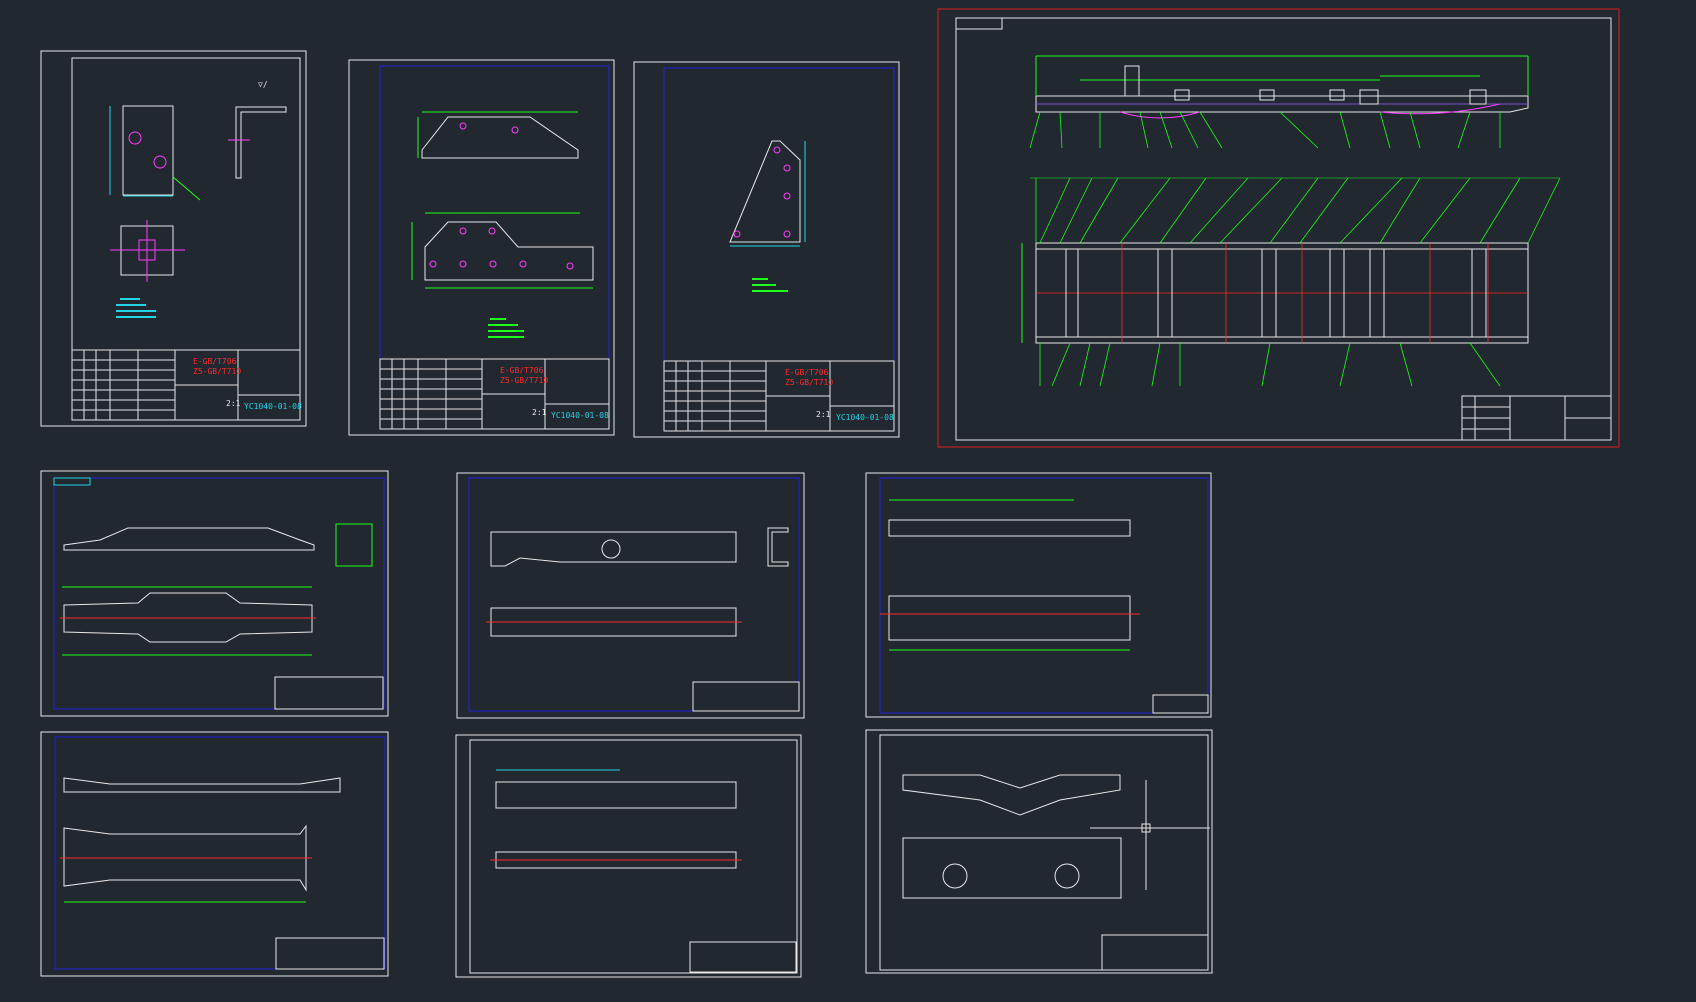  What do you see at coordinates (273, 406) in the screenshot?
I see `sheet1-part-no: YC1040-01-08` at bounding box center [273, 406].